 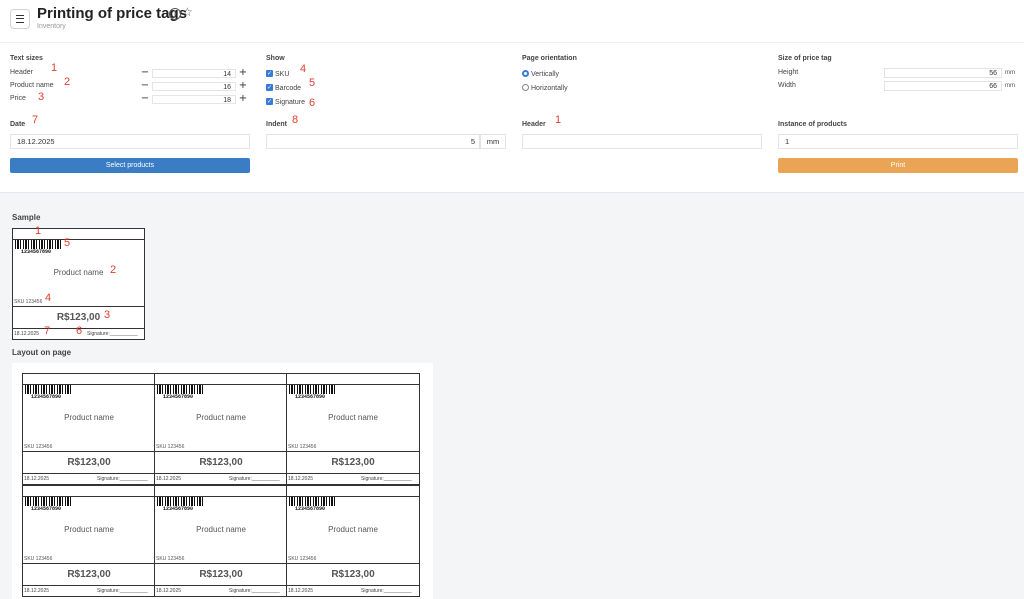 What do you see at coordinates (373, 141) in the screenshot?
I see `indent-input: 5` at bounding box center [373, 141].